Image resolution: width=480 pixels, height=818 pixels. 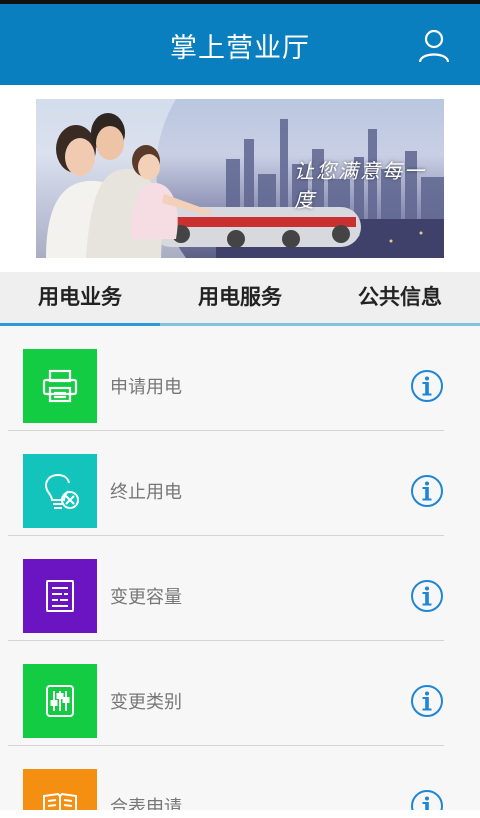 I want to click on list-item-apply-electricity: 申请用电, so click(x=226, y=378).